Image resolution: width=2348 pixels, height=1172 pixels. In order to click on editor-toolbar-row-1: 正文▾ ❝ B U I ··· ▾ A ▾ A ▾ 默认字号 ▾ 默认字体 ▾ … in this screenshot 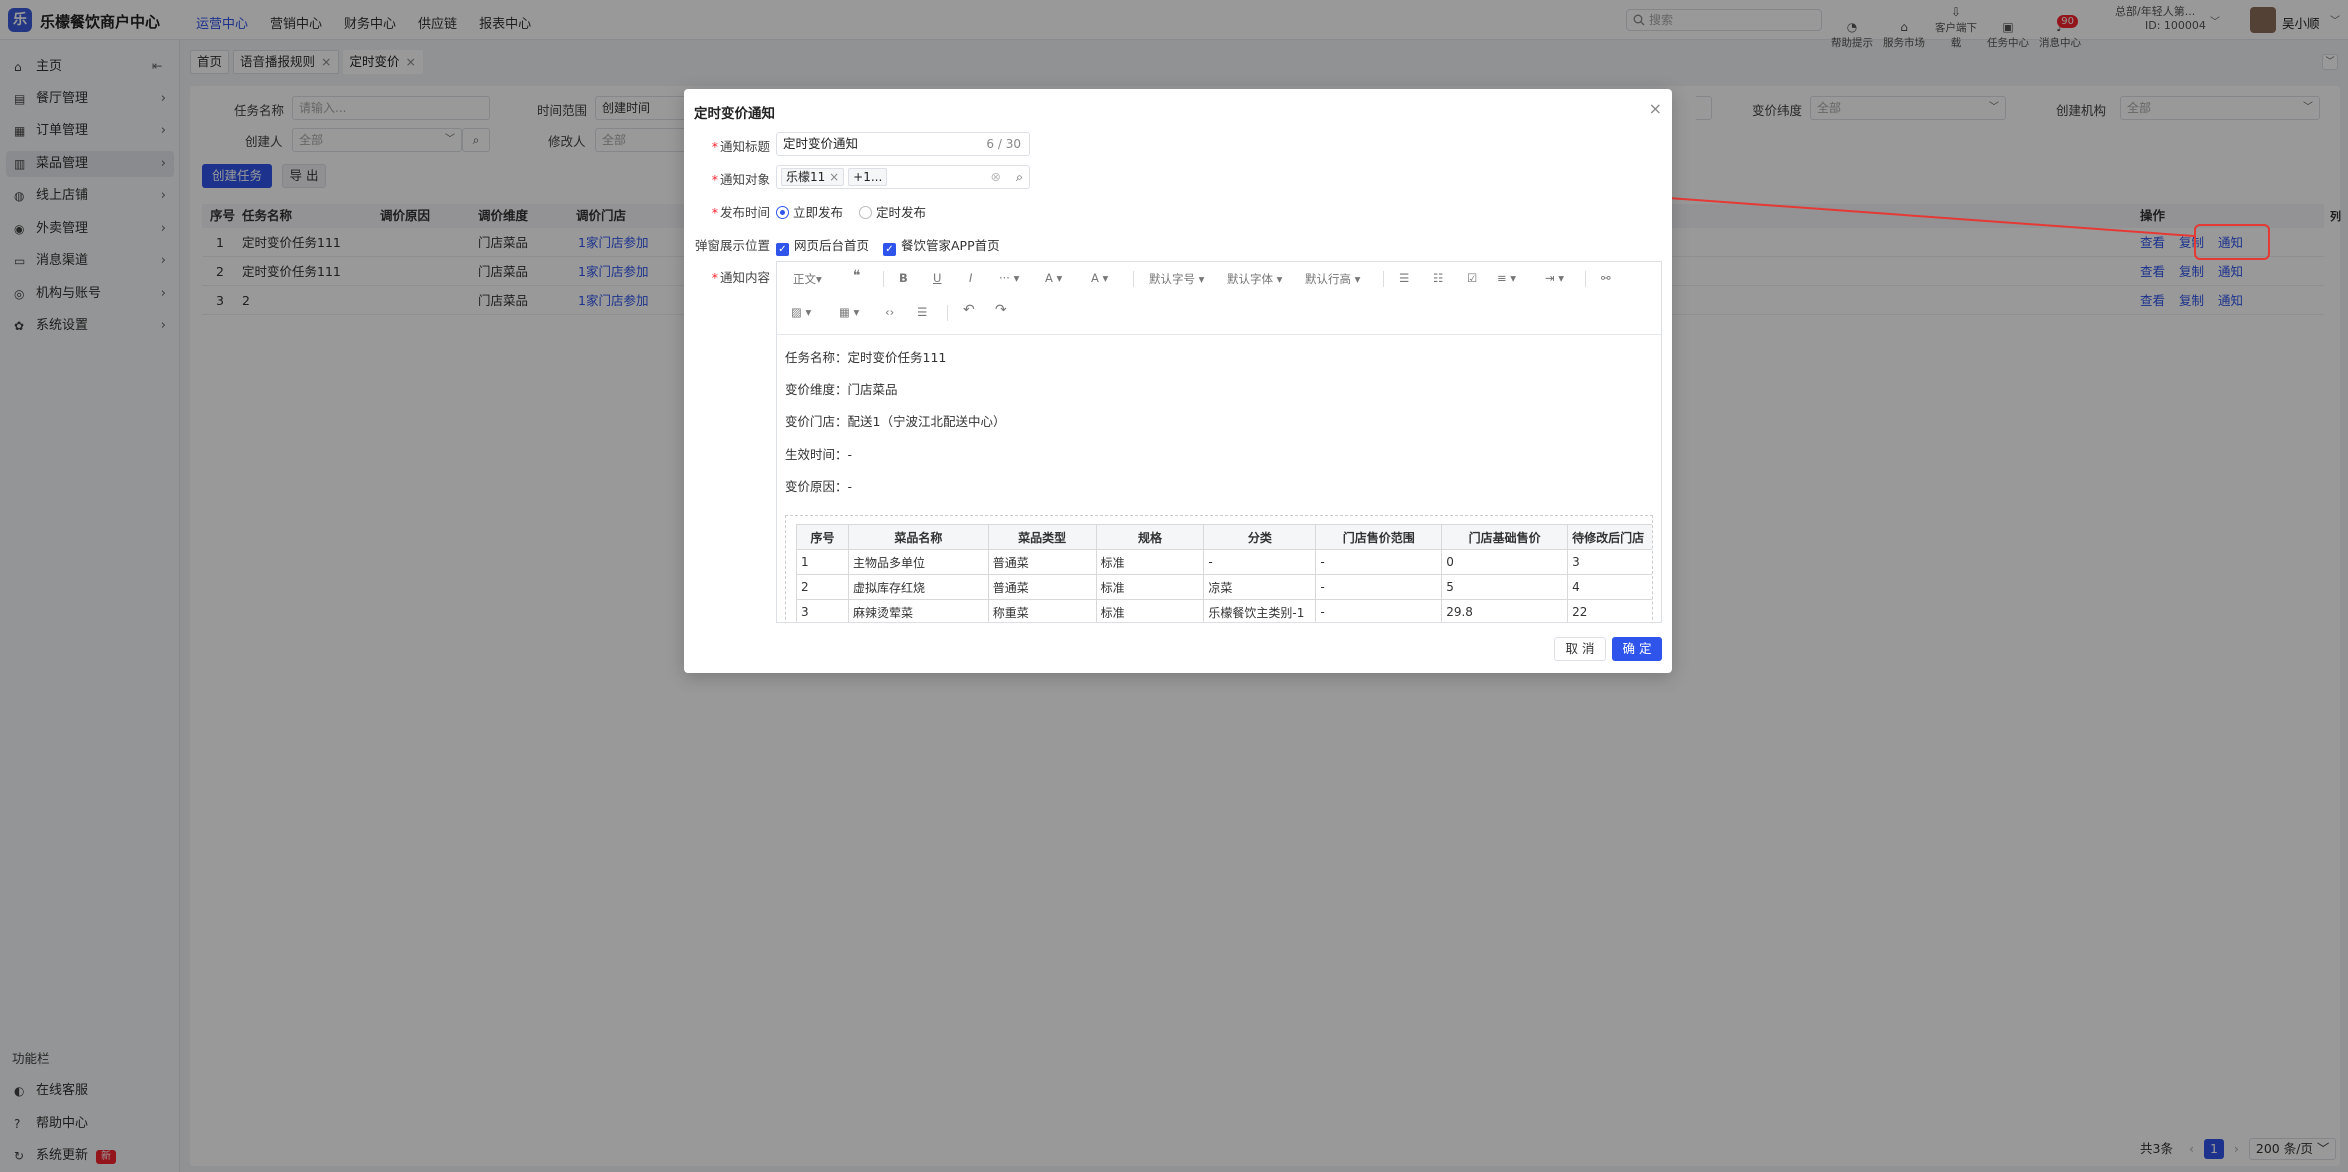, I will do `click(1219, 279)`.